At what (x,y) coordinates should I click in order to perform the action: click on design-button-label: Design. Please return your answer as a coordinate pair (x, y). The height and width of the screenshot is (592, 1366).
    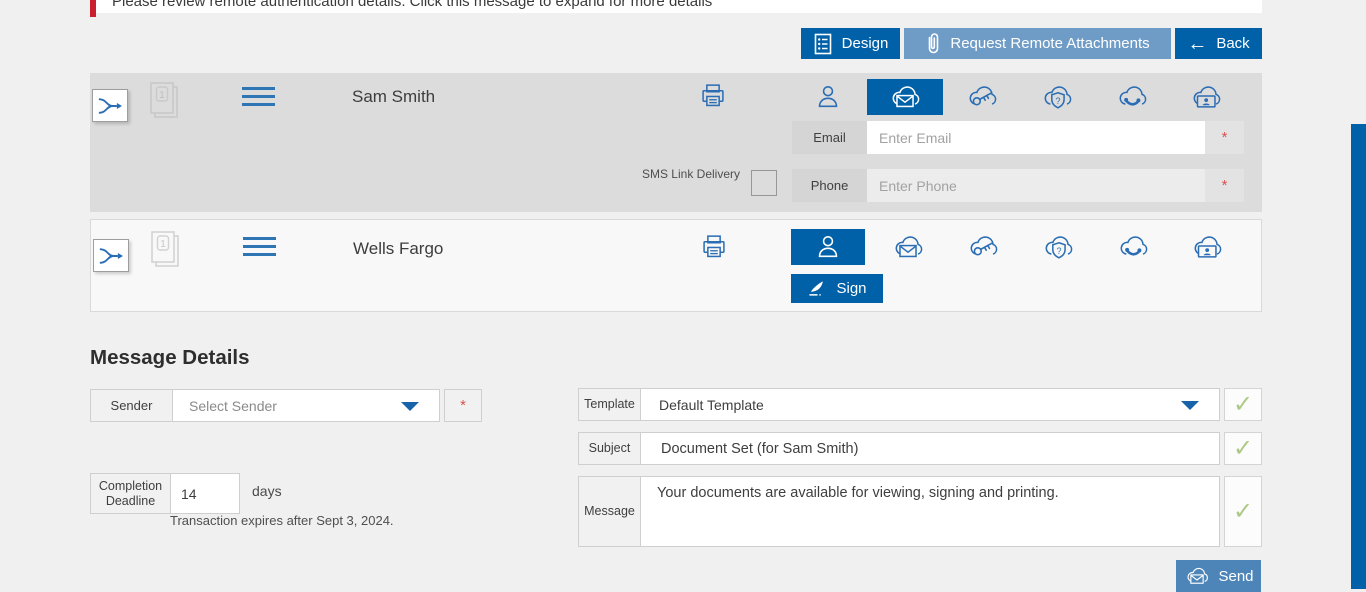
    Looking at the image, I should click on (865, 43).